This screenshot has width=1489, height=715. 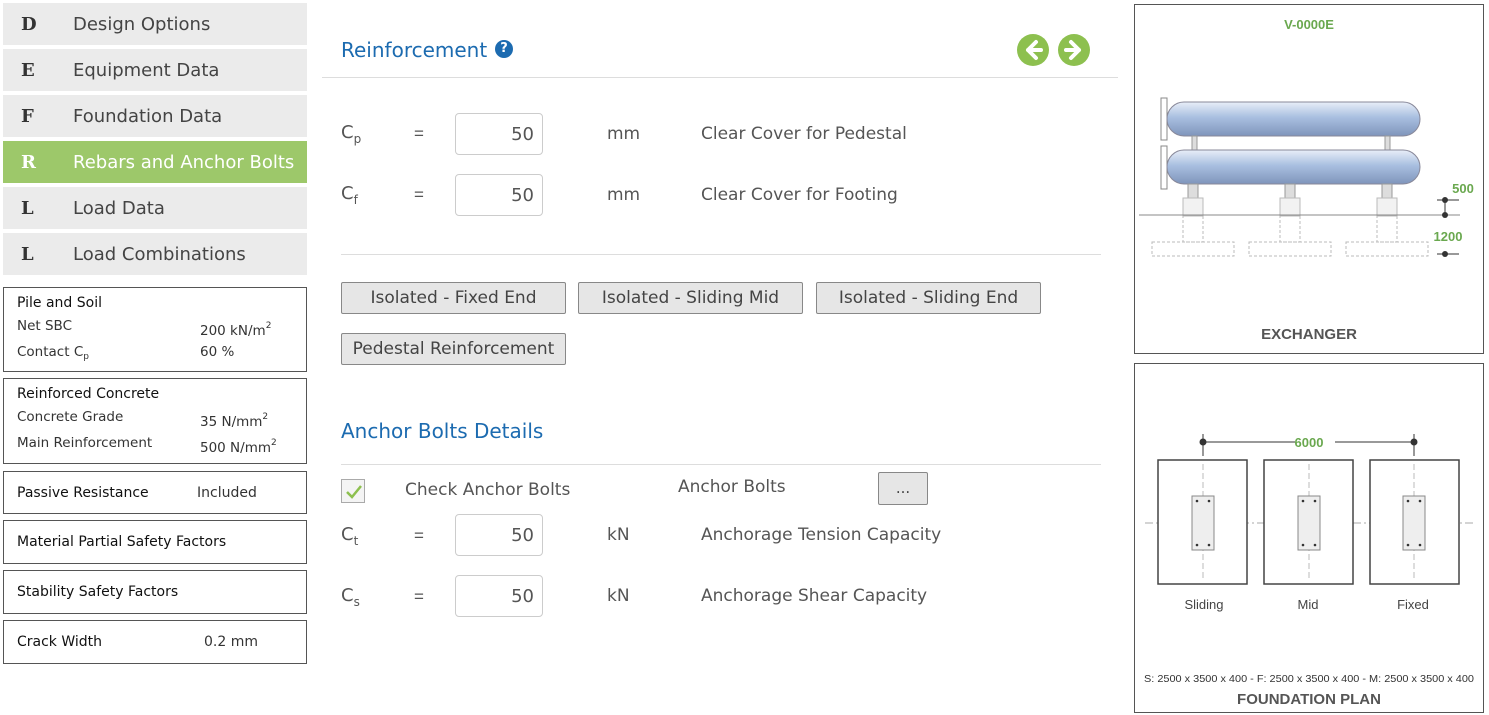 I want to click on checkmark-icon, so click(x=354, y=492).